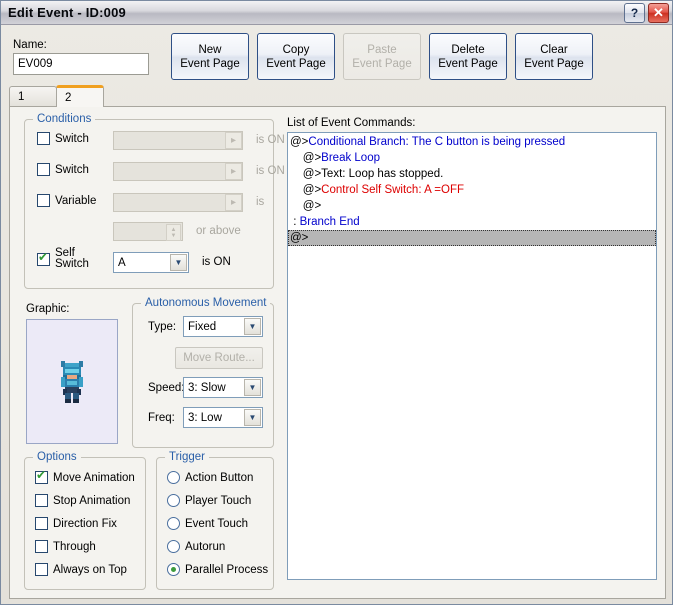 Image resolution: width=673 pixels, height=605 pixels. Describe the element at coordinates (233, 202) in the screenshot. I see `condition-variable-browse-icon: ▸` at that location.